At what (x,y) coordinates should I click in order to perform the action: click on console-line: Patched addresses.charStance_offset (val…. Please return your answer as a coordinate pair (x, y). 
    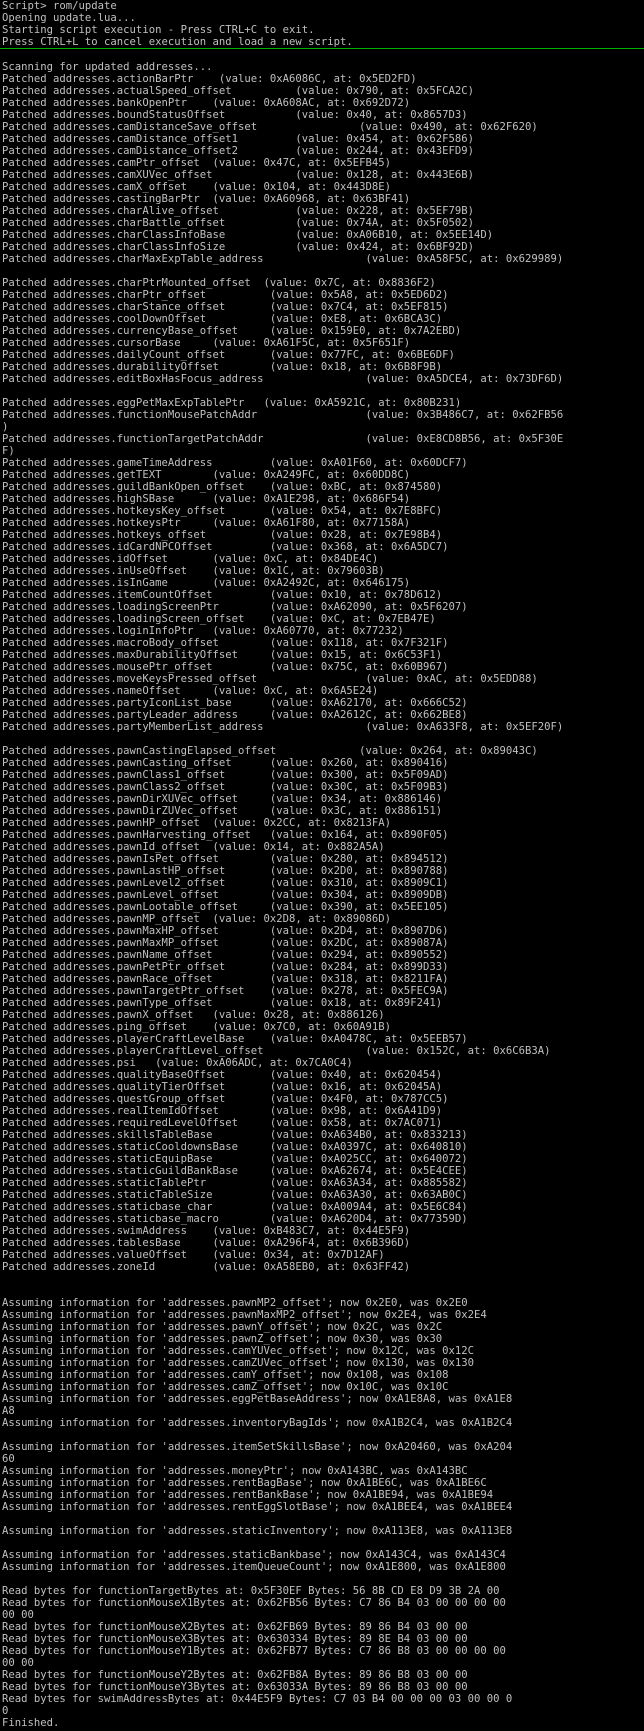
    Looking at the image, I should click on (225, 307).